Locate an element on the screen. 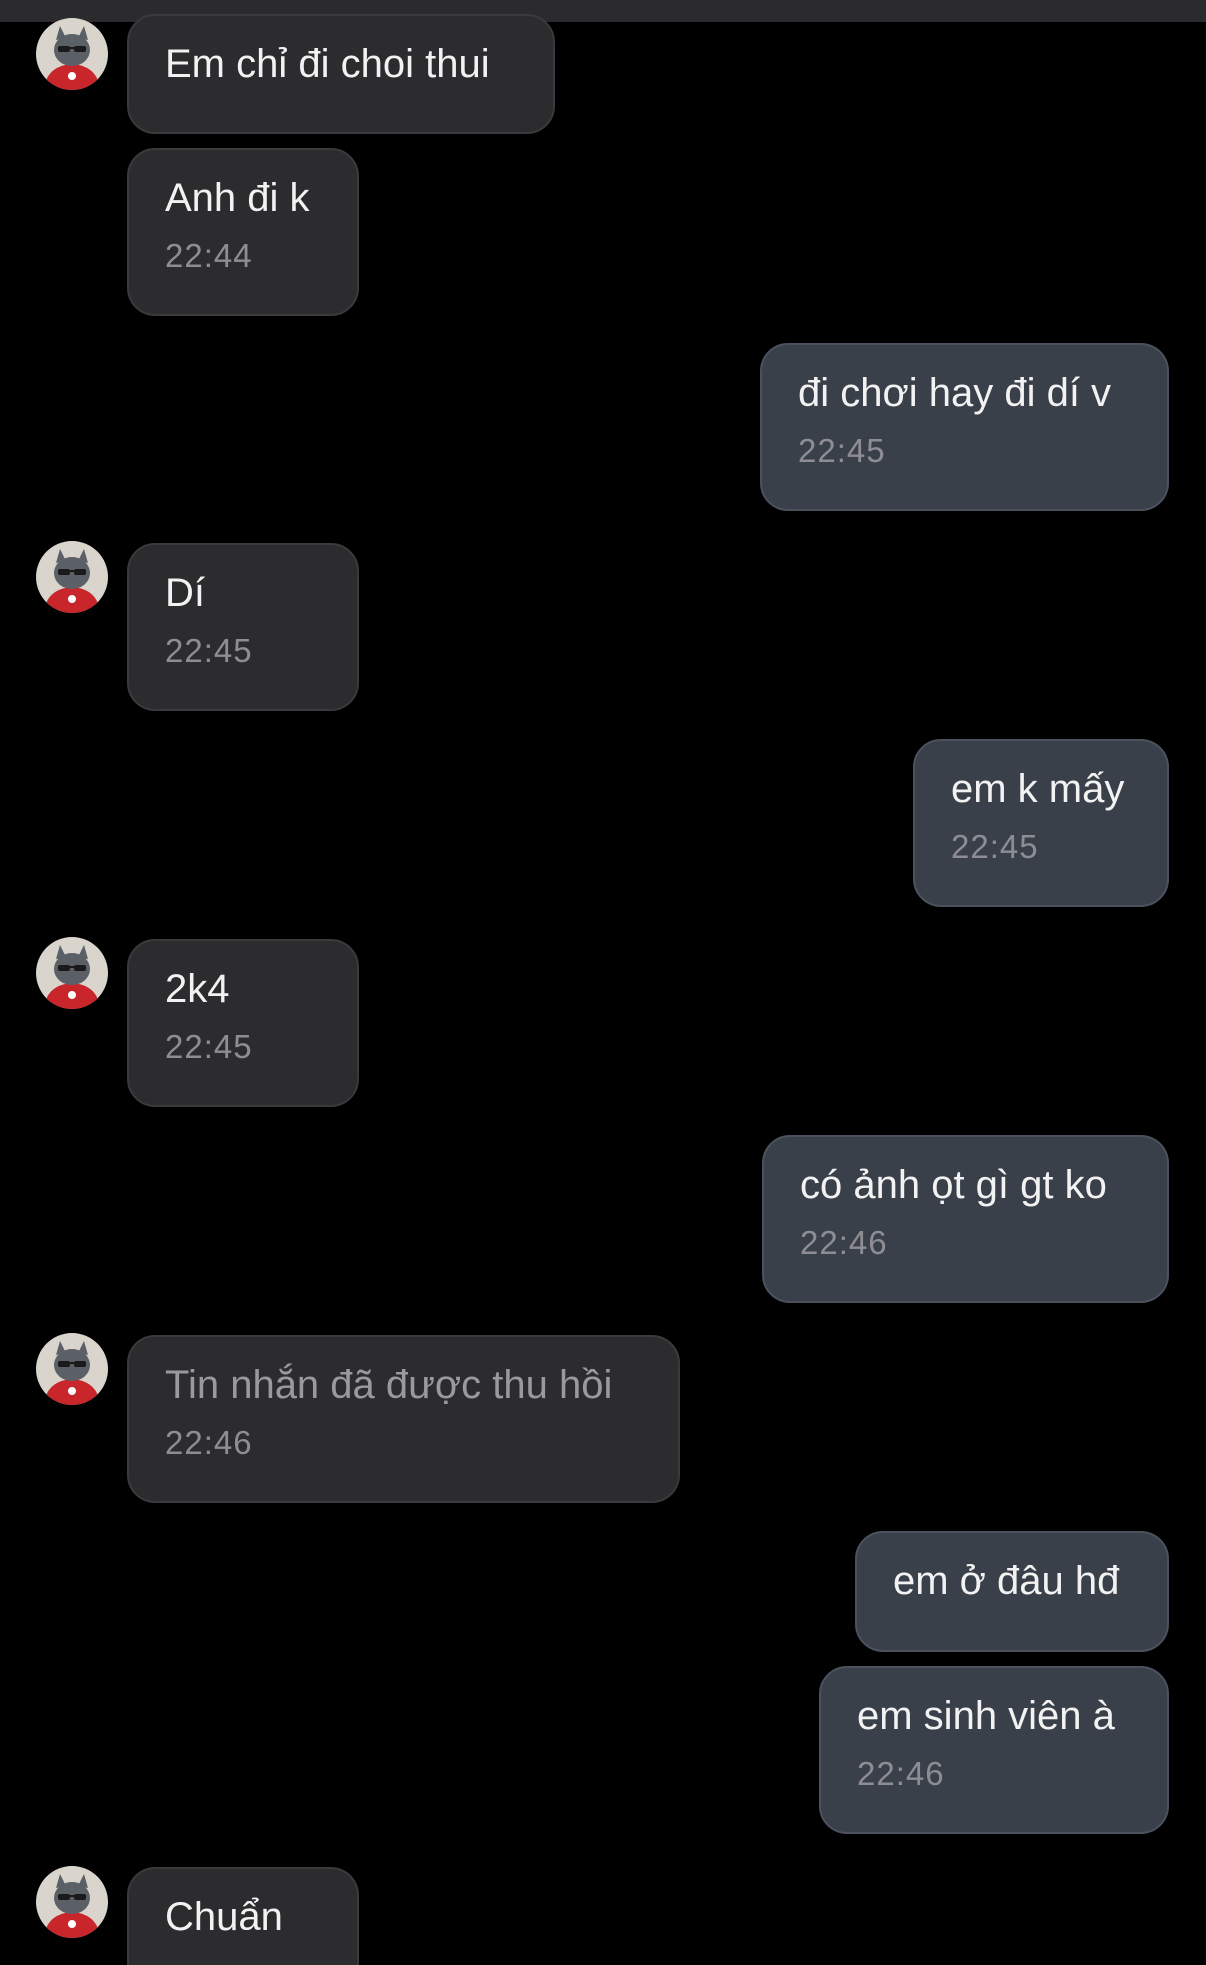 This screenshot has width=1206, height=1965. message-text: em ở đâu hđ is located at coordinates (1006, 1581).